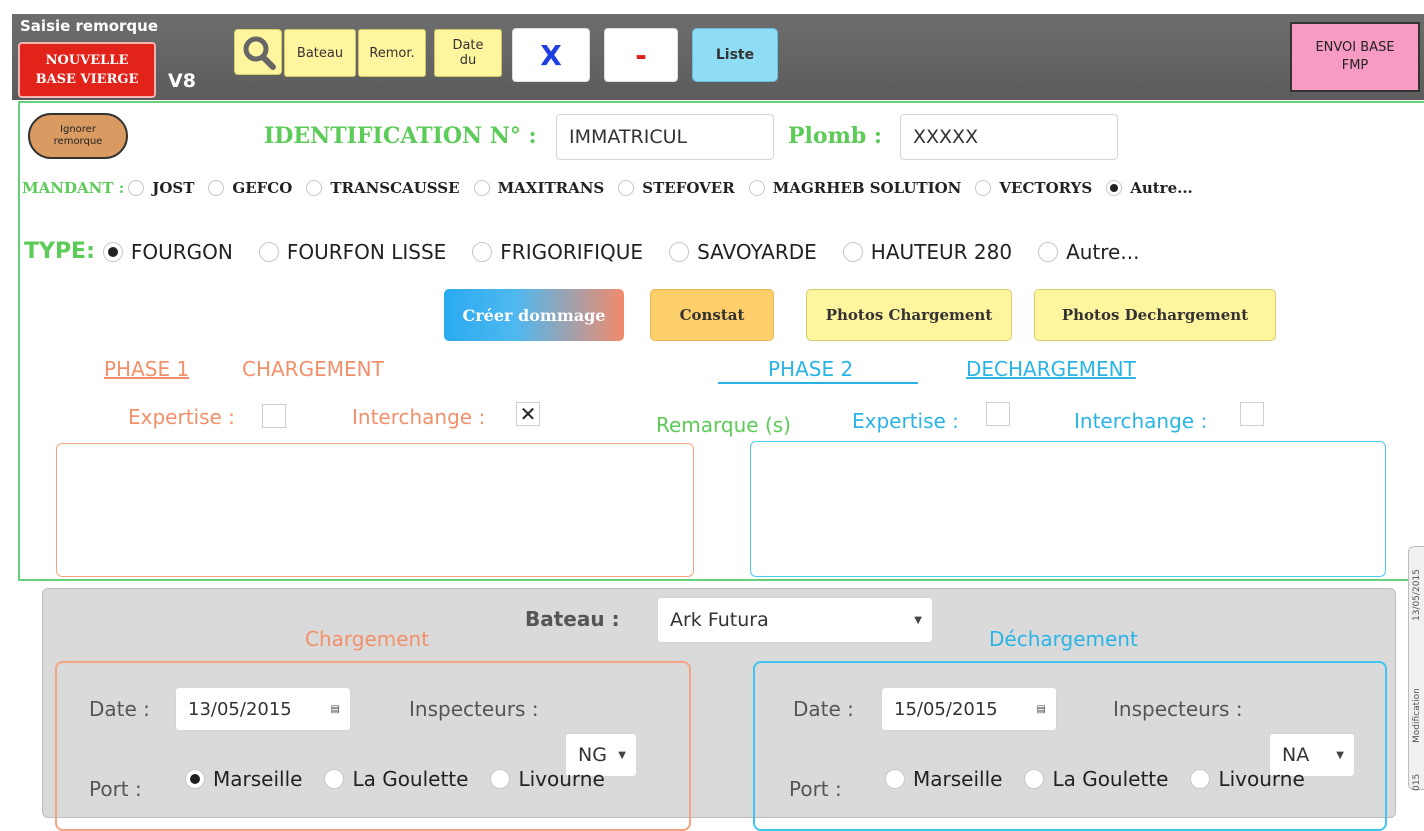  Describe the element at coordinates (250, 188) in the screenshot. I see `mandant-option-1: GEFCO` at that location.